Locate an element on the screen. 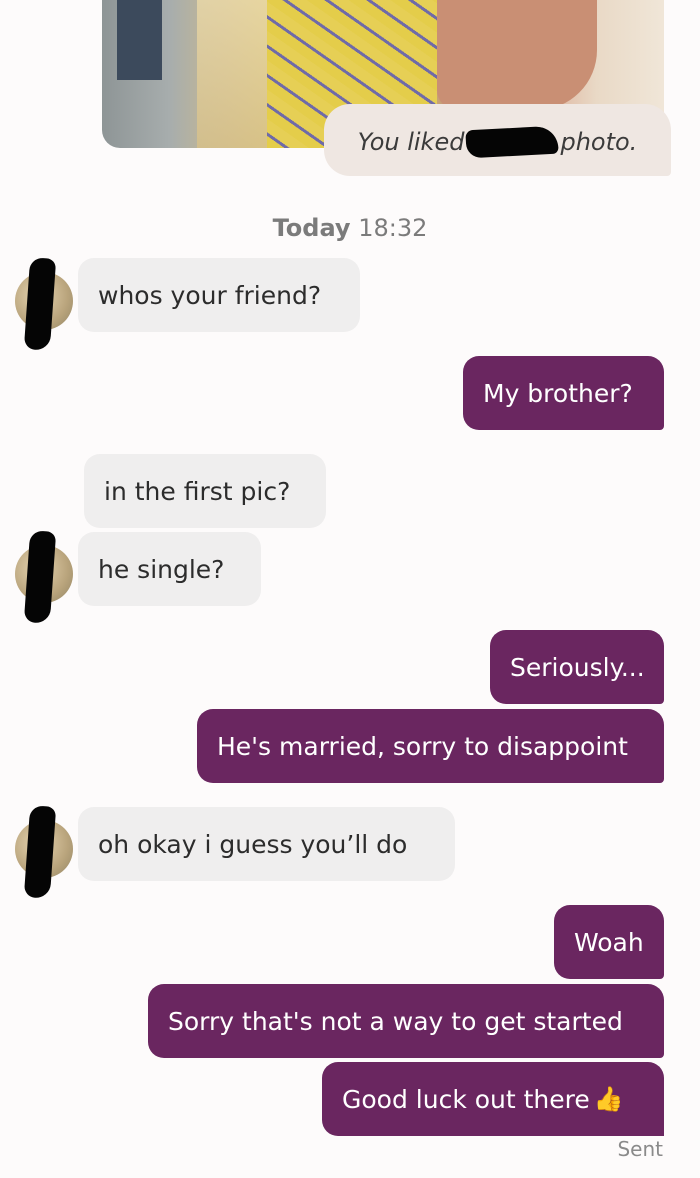 This screenshot has width=700, height=1178. liked-prefix: You liked is located at coordinates (411, 142).